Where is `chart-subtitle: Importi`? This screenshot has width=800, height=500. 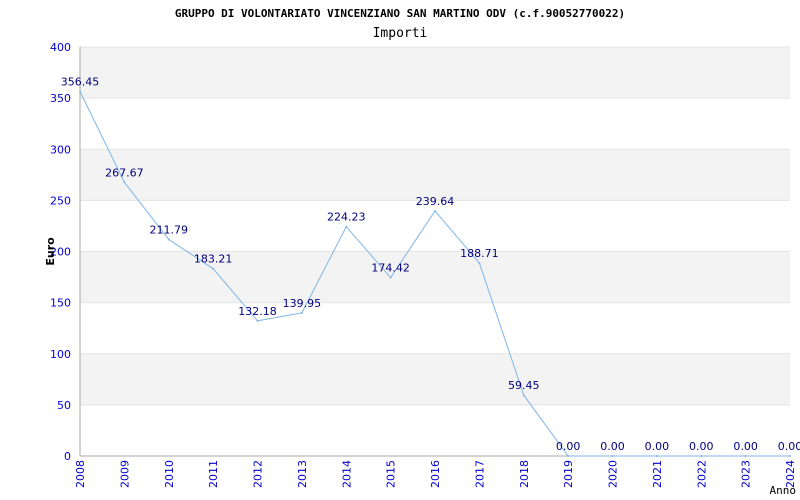
chart-subtitle: Importi is located at coordinates (400, 33).